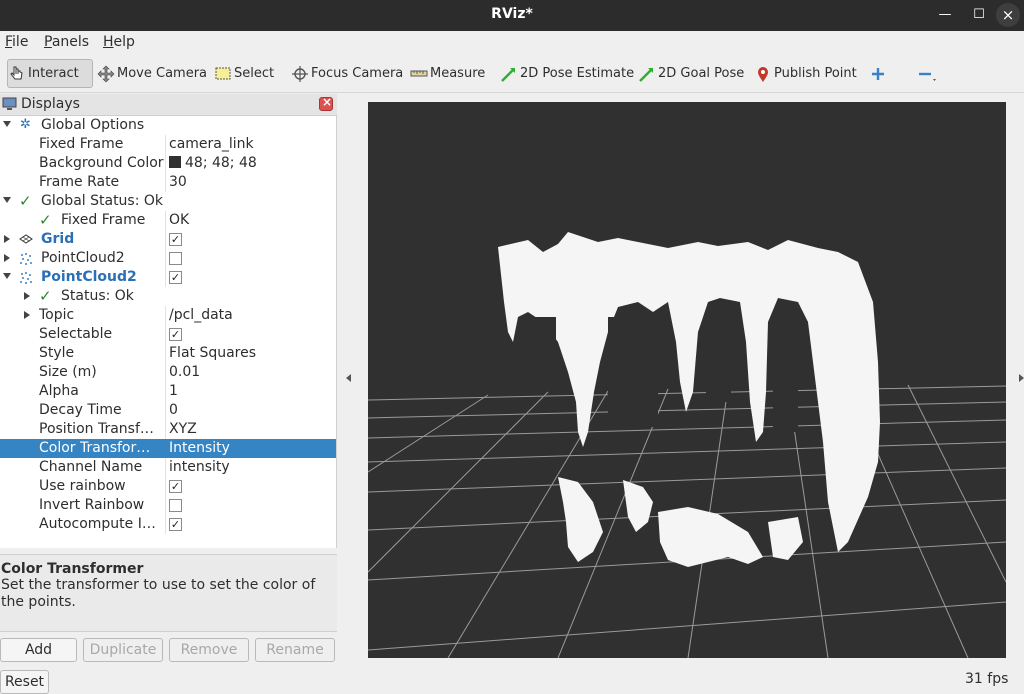 The width and height of the screenshot is (1024, 694). Describe the element at coordinates (805, 73) in the screenshot. I see `publish-point-tool: Publish Point` at that location.